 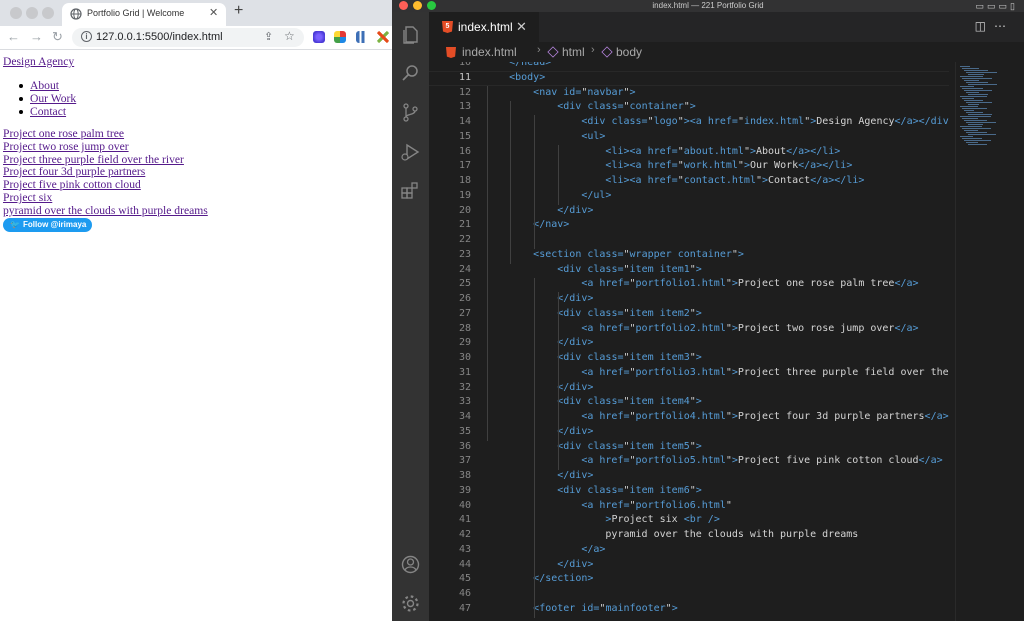 I want to click on back-icon: ←, so click(x=13, y=36).